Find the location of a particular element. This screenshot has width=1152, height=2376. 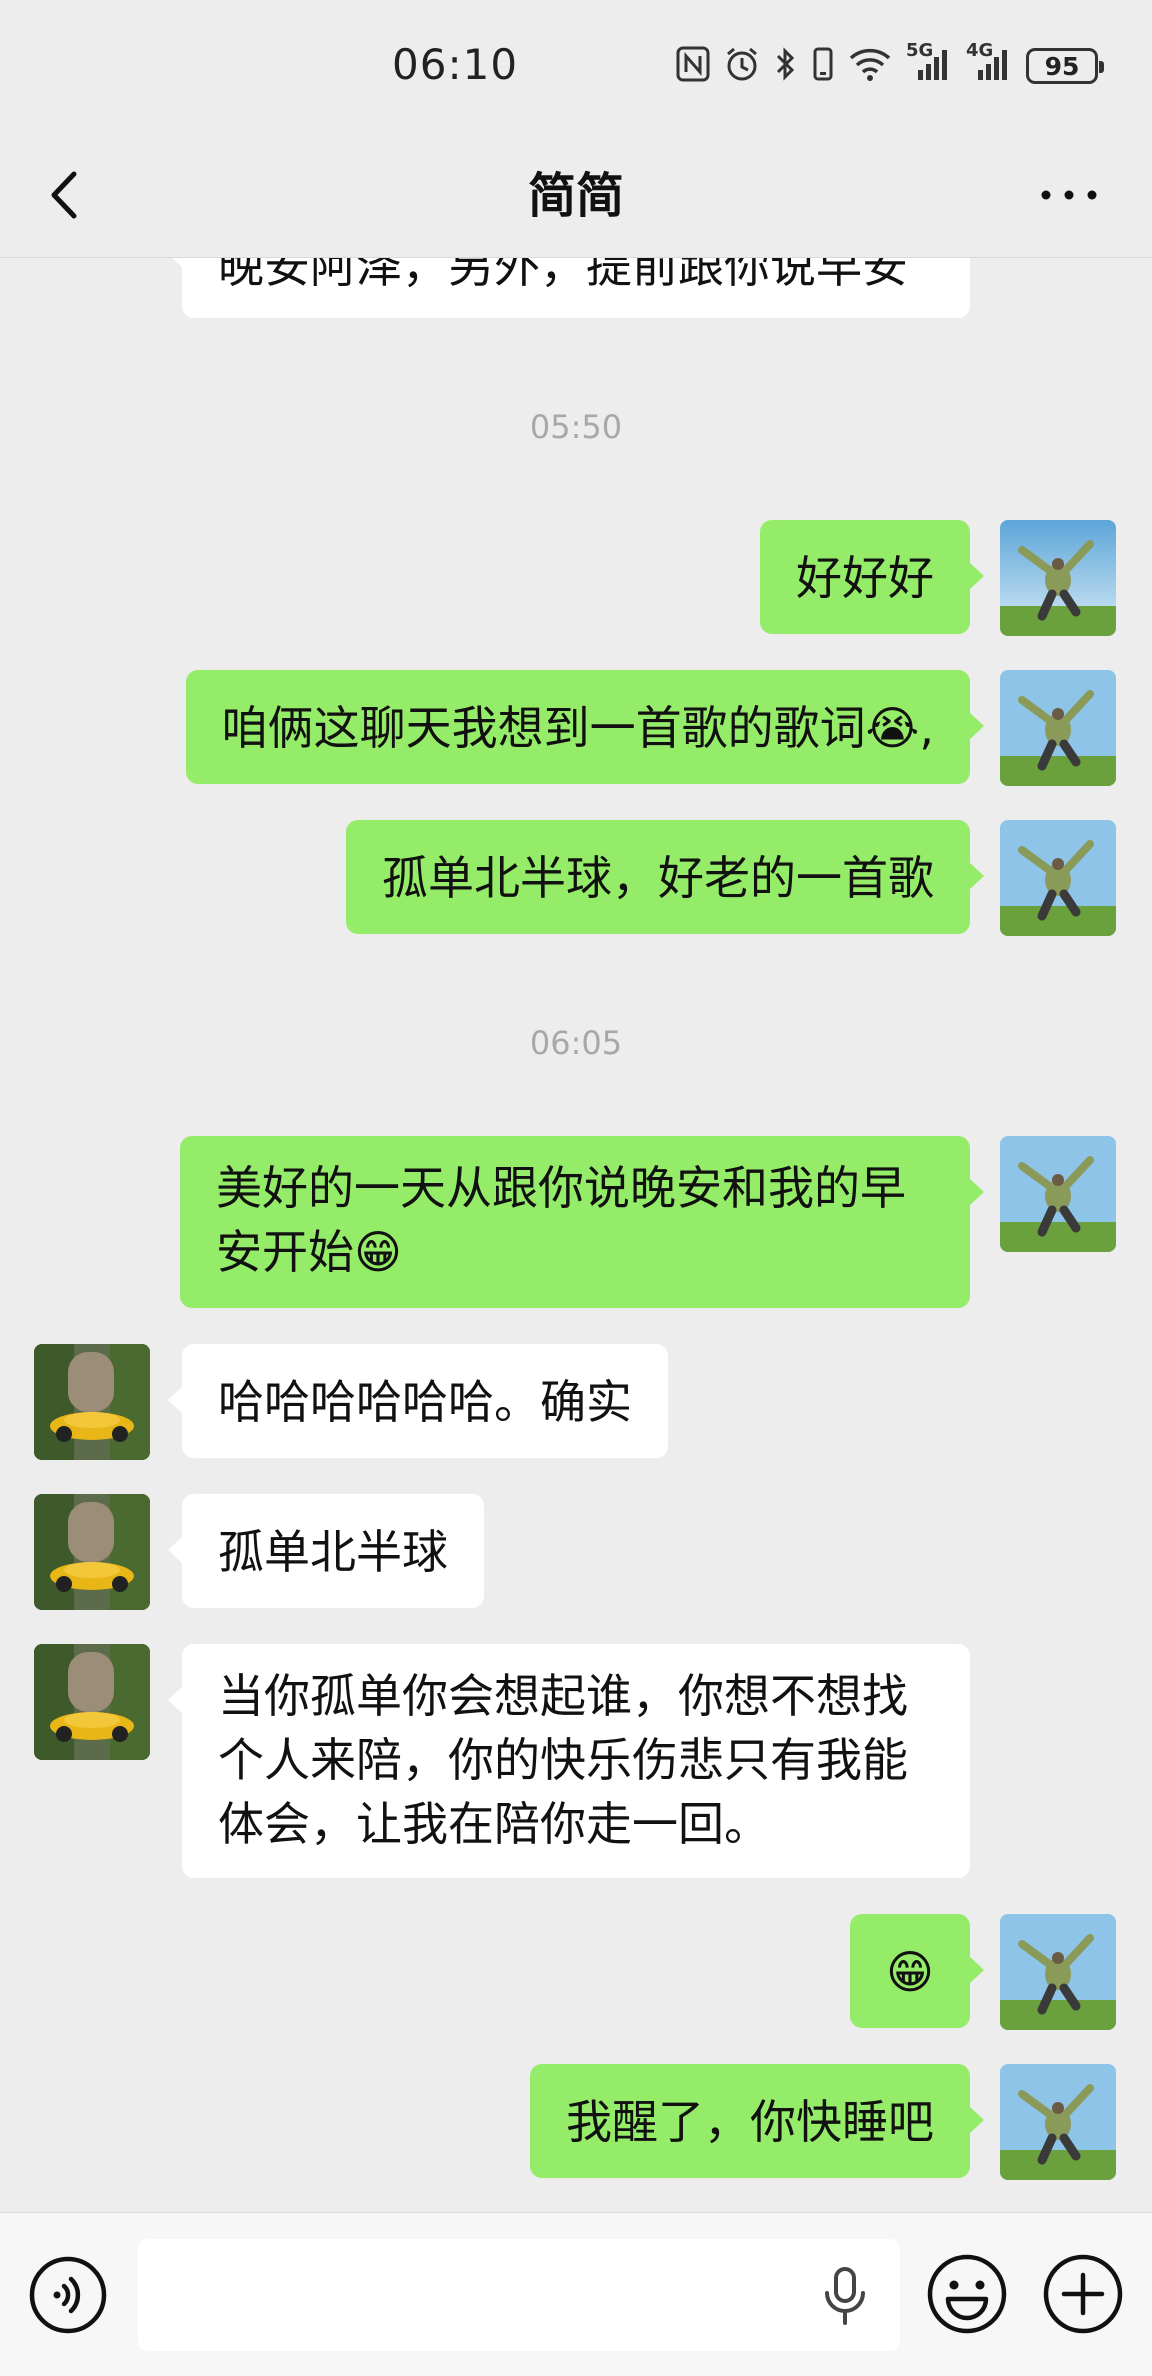

chat-header: 简简 is located at coordinates (576, 194).